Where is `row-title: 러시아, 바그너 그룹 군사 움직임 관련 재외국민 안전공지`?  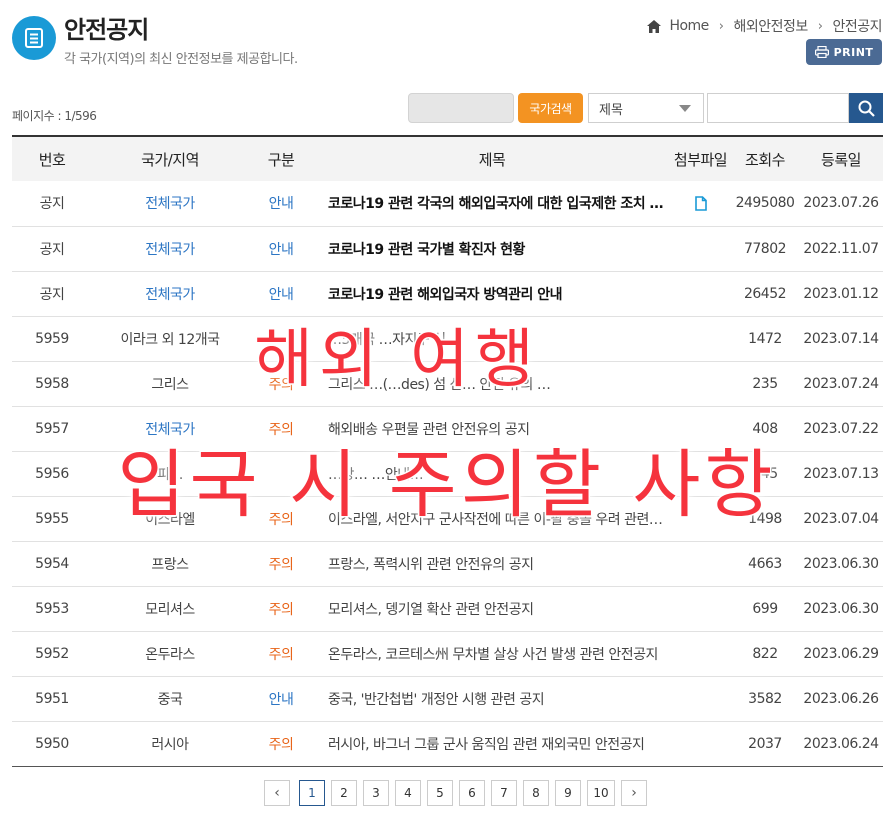 row-title: 러시아, 바그너 그룹 군사 움직임 관련 재외국민 안전공지 is located at coordinates (492, 744).